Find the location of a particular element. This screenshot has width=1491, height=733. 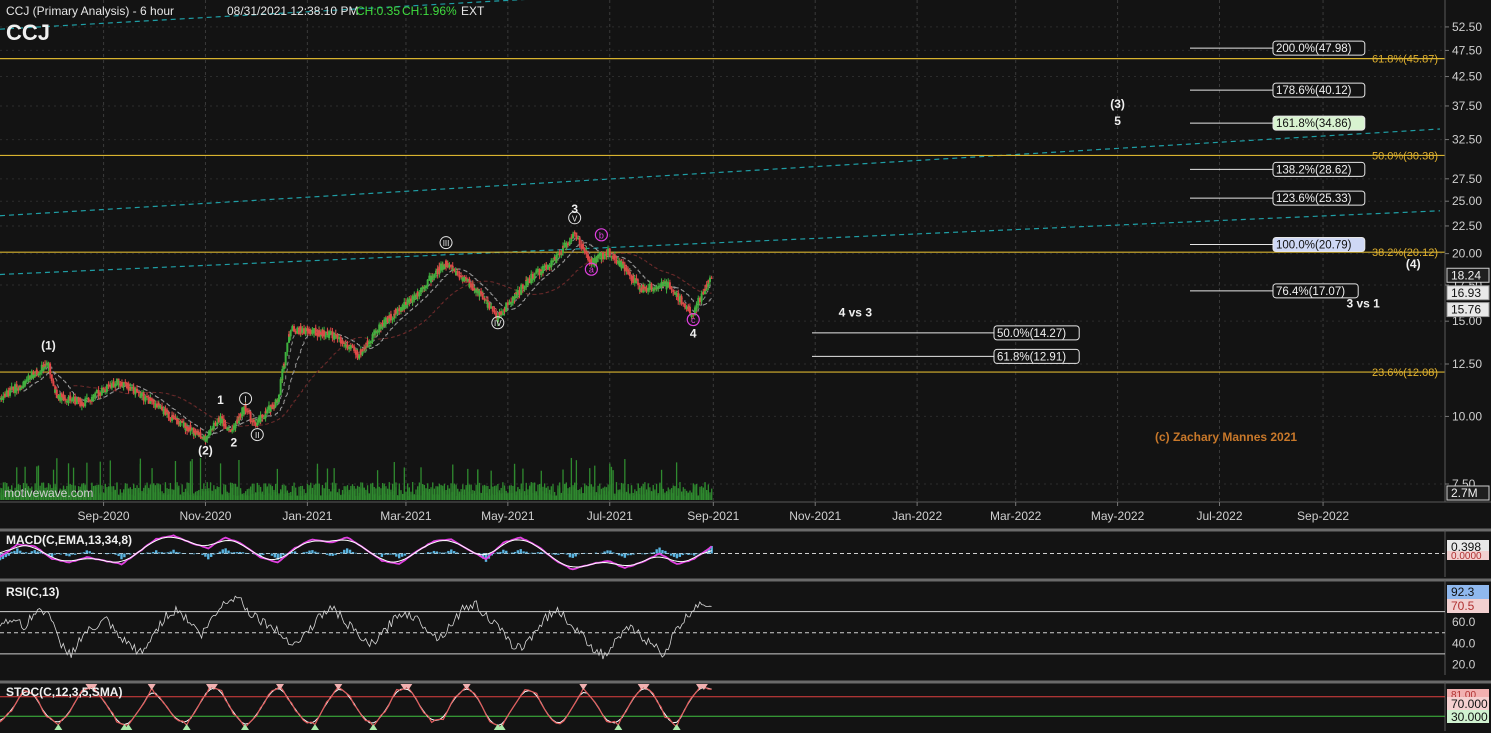

price-label: 15.76 is located at coordinates (1466, 310).